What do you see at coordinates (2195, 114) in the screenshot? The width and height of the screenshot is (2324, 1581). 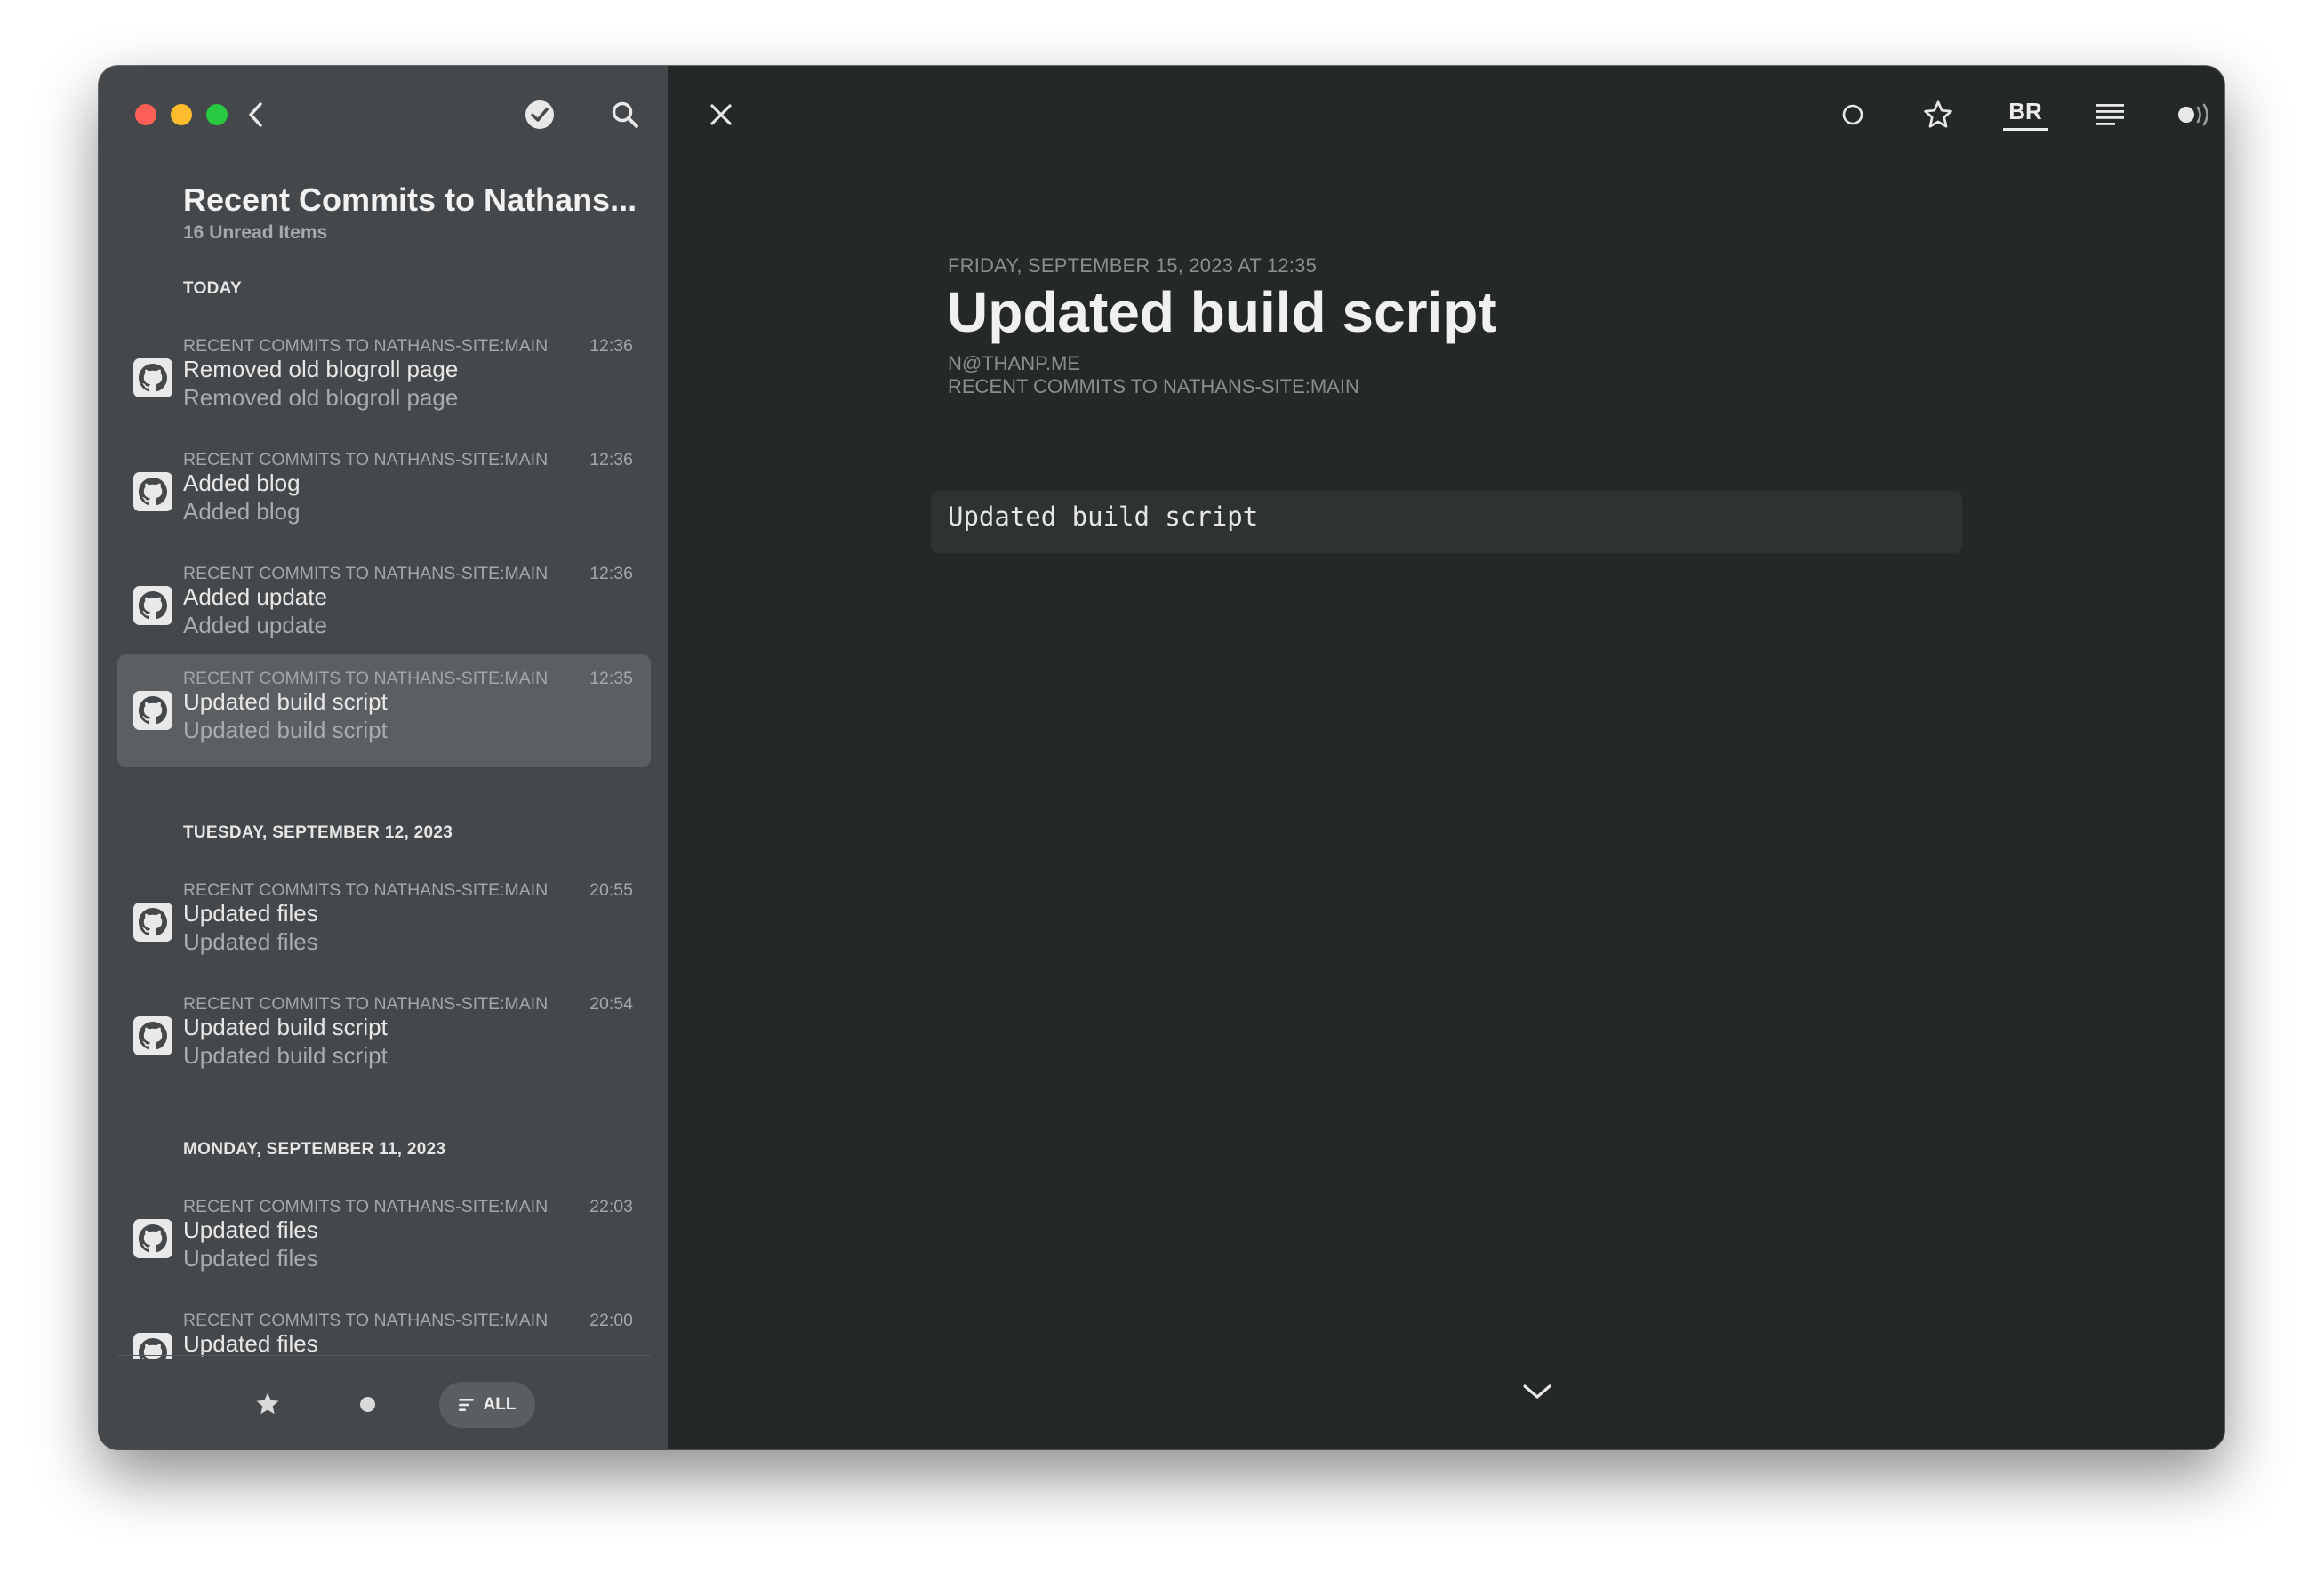 I see `speak-article-icon` at bounding box center [2195, 114].